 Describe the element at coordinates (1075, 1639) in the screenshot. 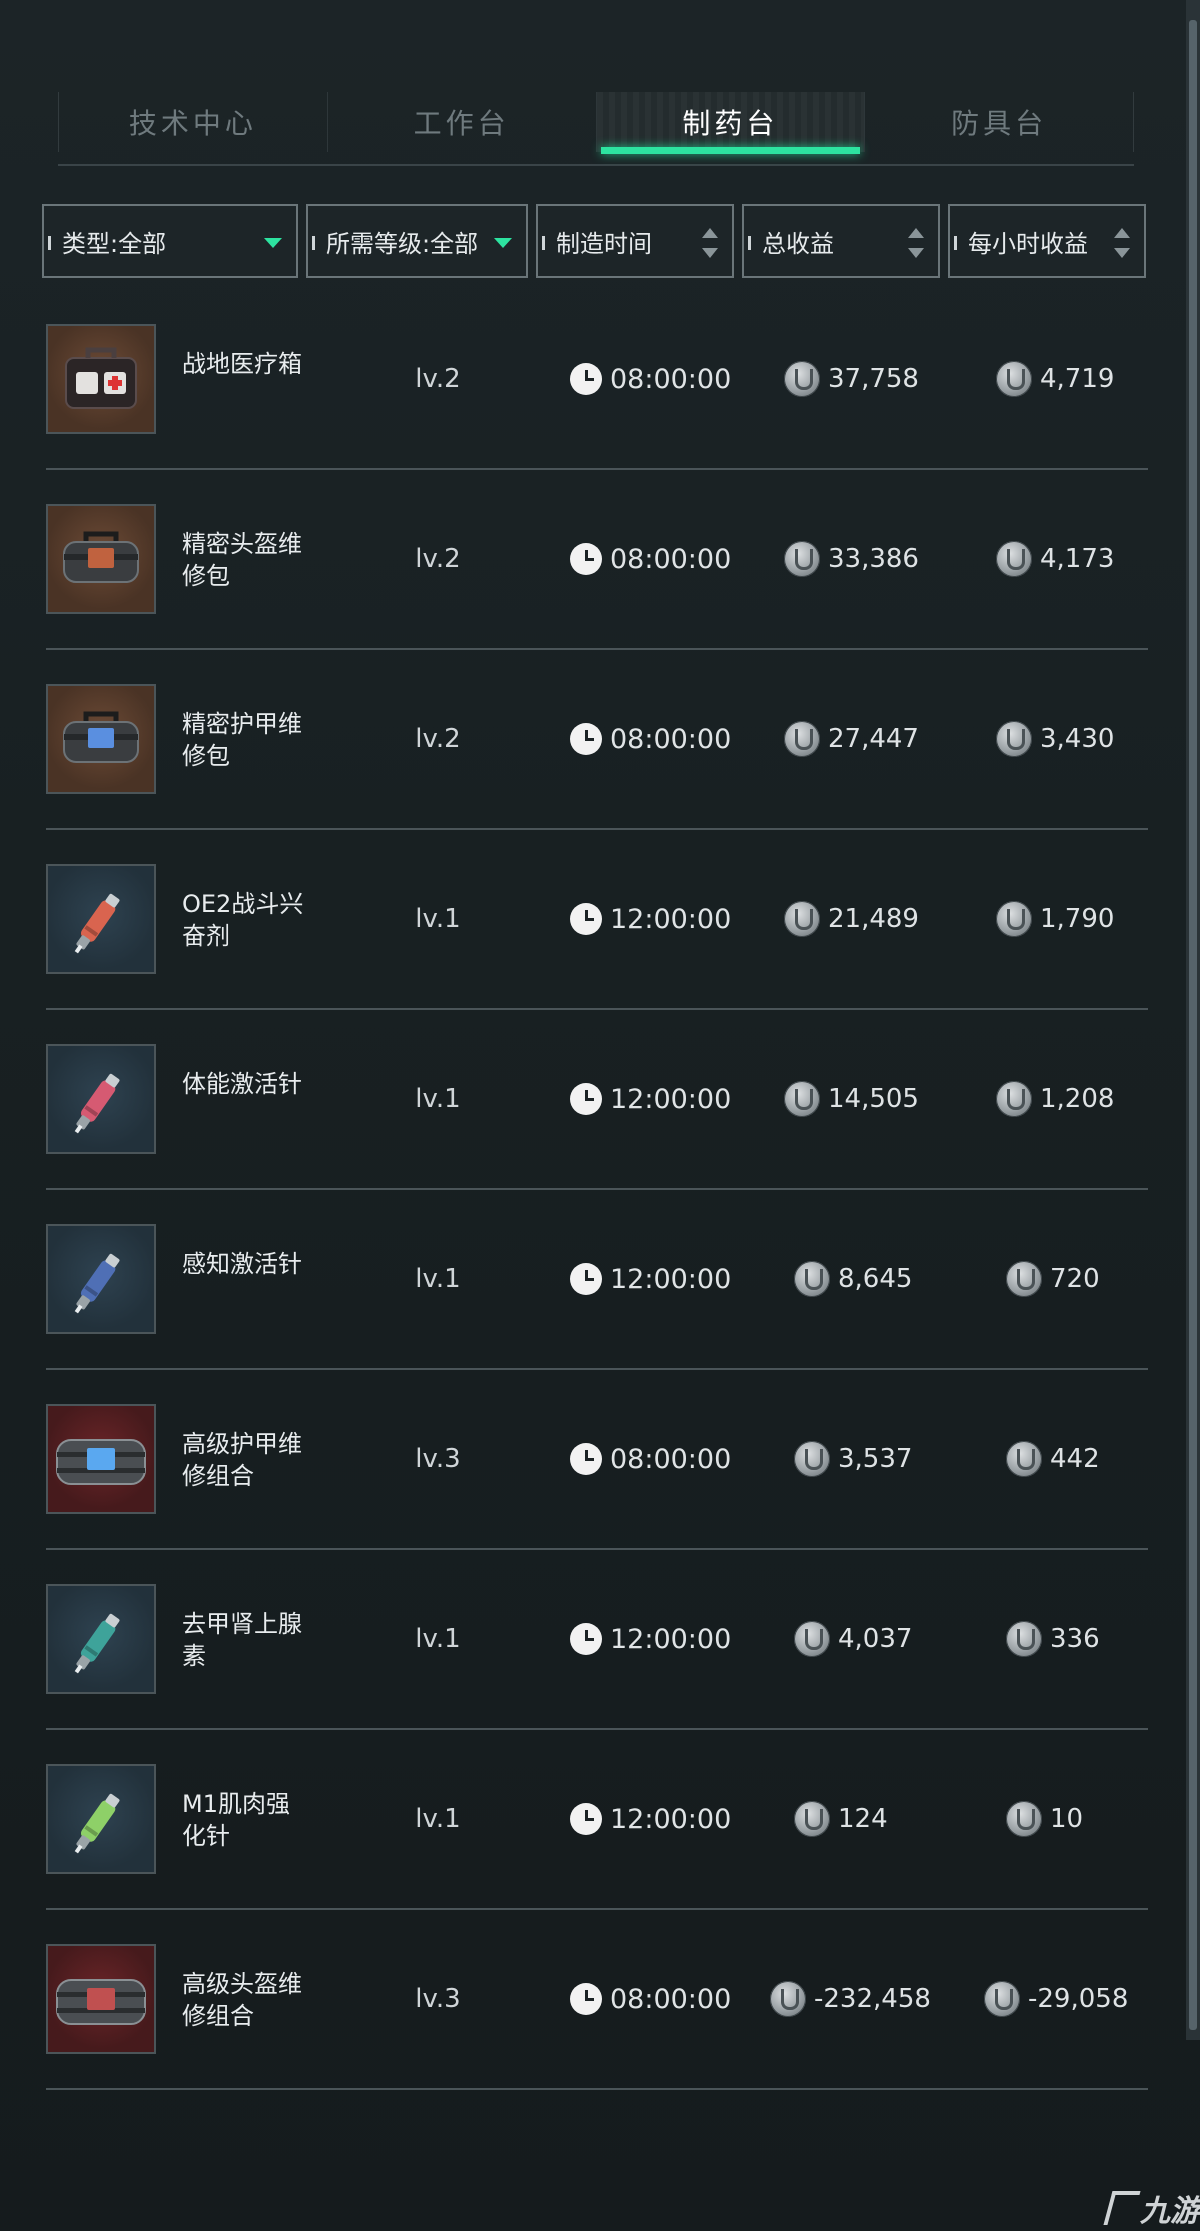

I see `hourly-profit-value: 336` at that location.